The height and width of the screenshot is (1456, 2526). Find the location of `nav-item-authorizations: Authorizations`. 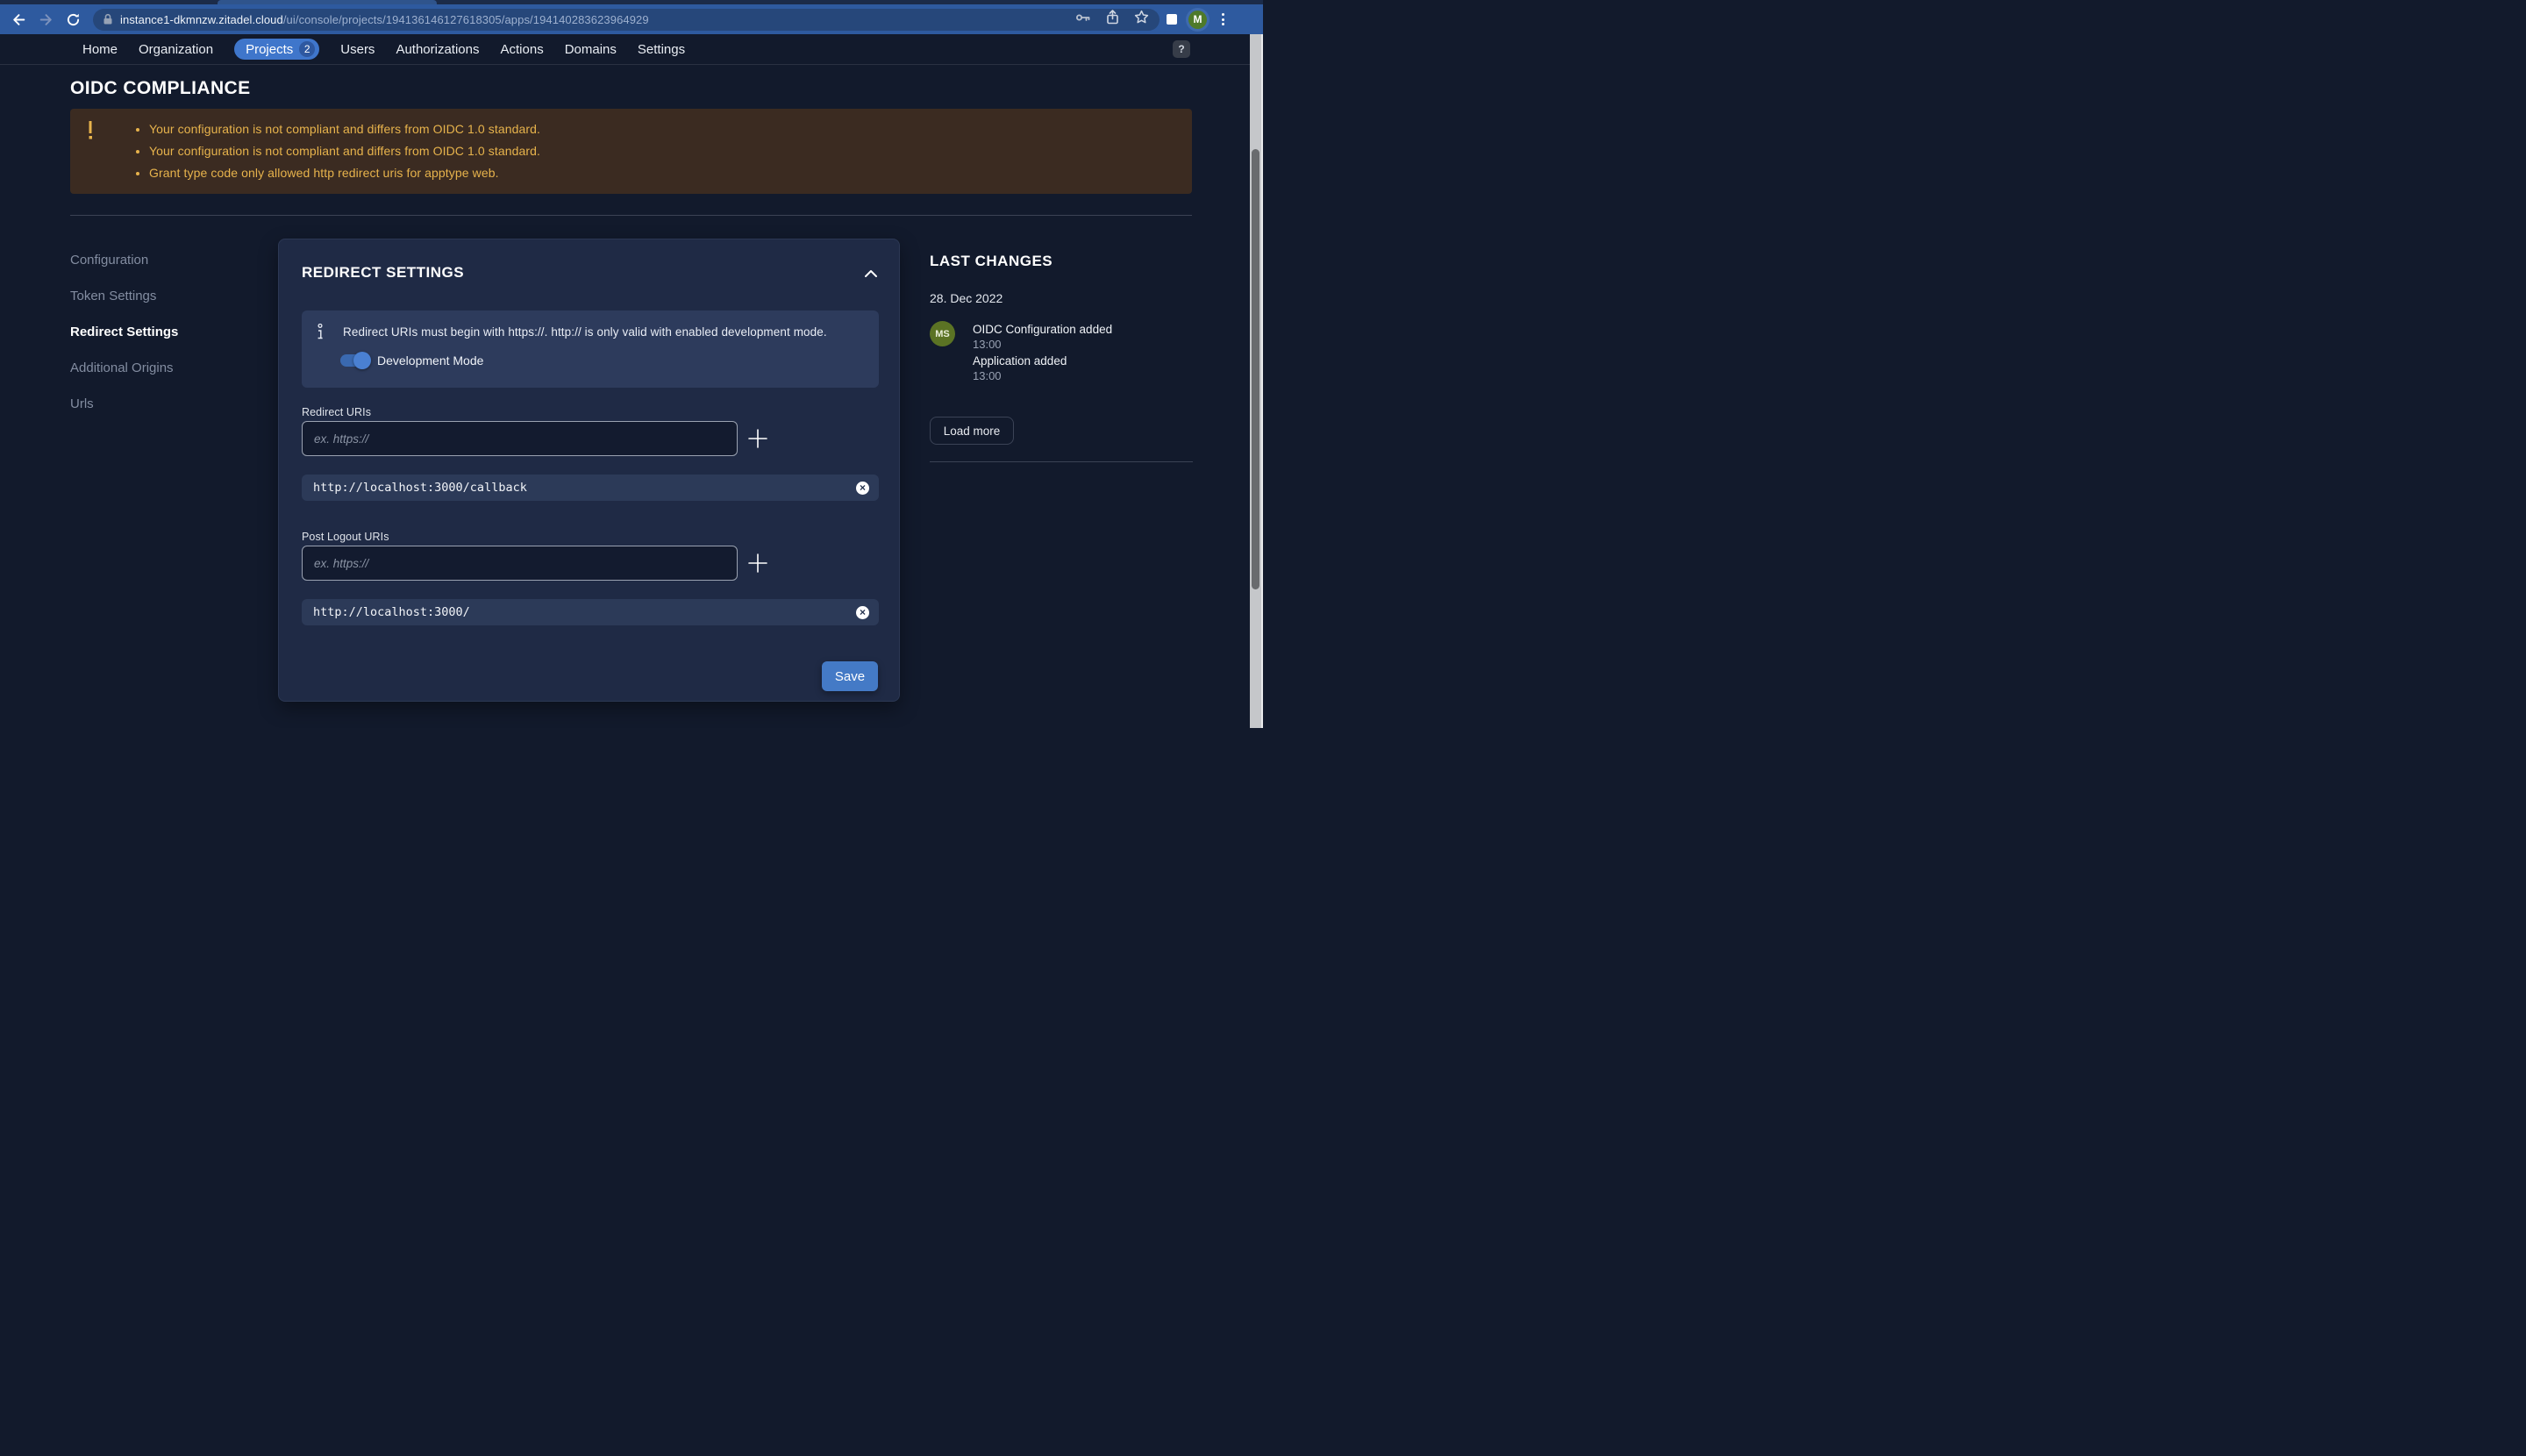

nav-item-authorizations: Authorizations is located at coordinates (437, 49).